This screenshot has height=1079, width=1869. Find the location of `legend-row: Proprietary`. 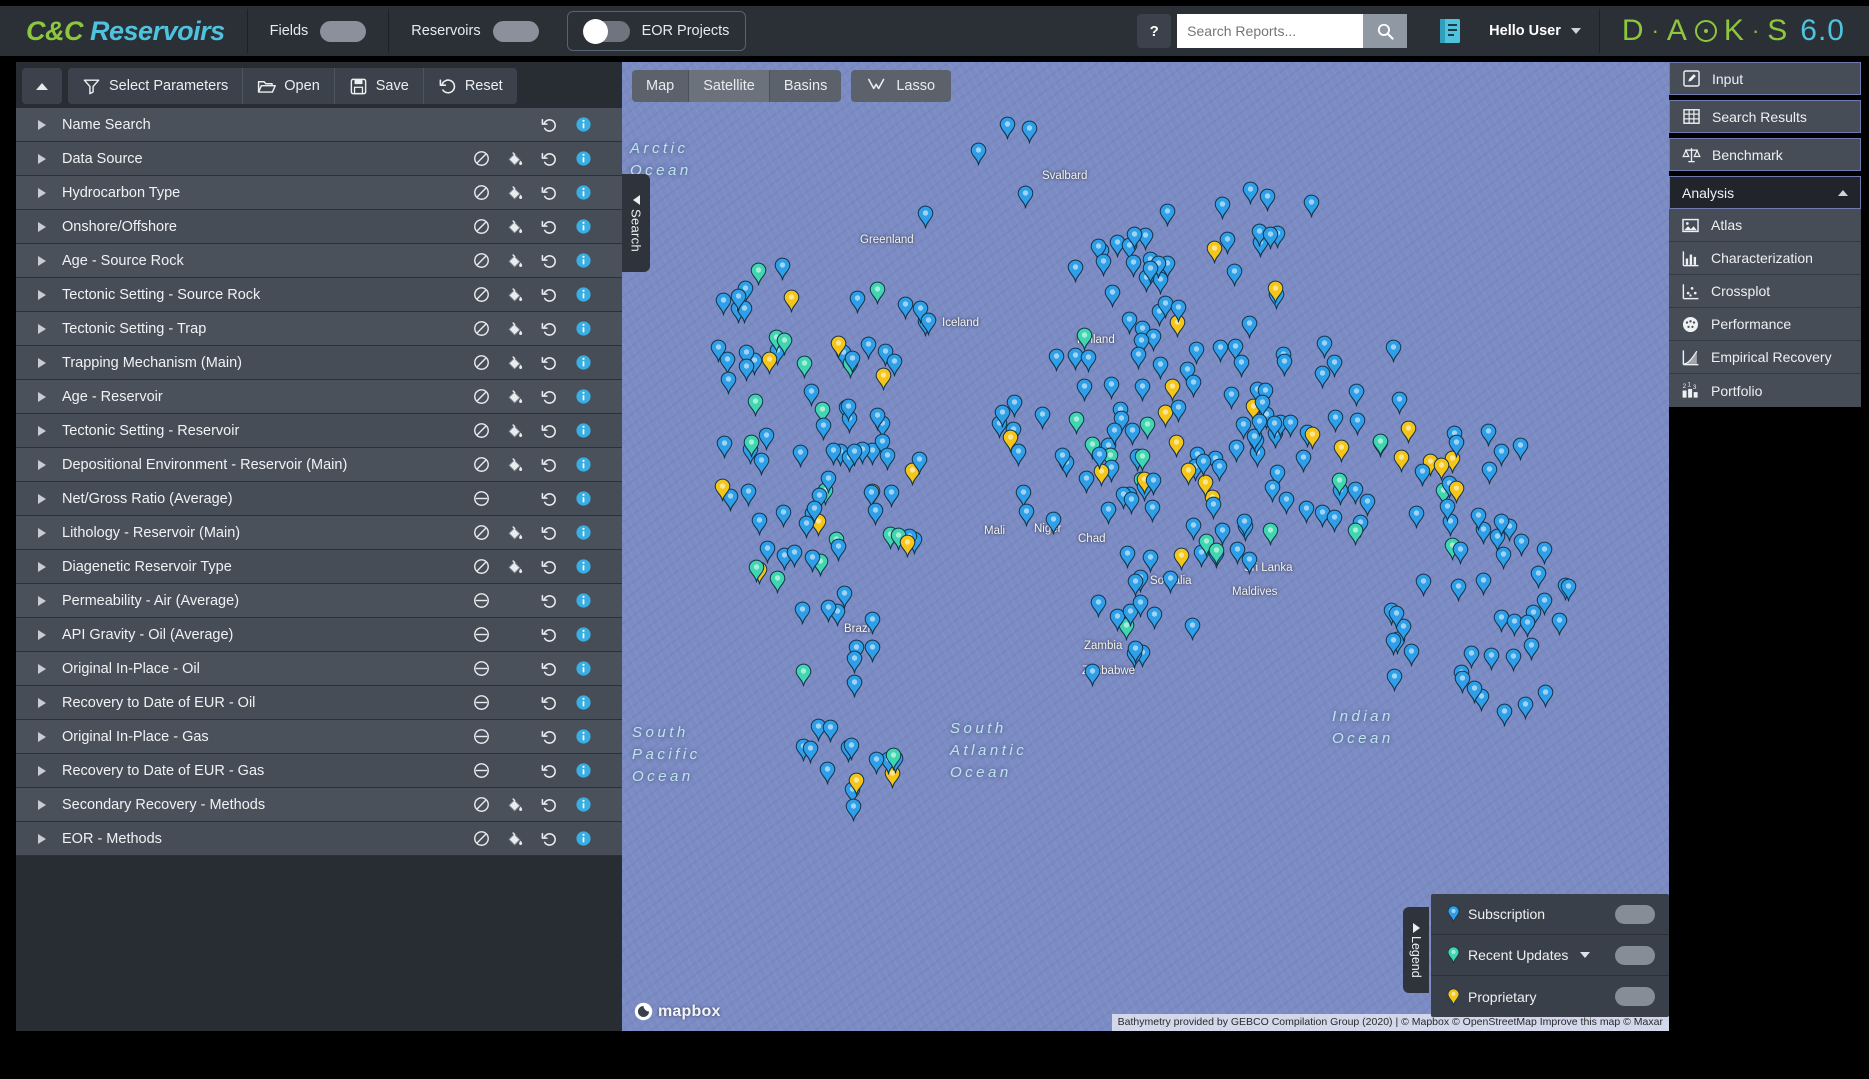

legend-row: Proprietary is located at coordinates (1550, 996).